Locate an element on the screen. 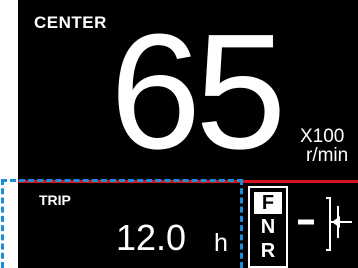 This screenshot has width=358, height=268. rpm-unit: r/min is located at coordinates (327, 155).